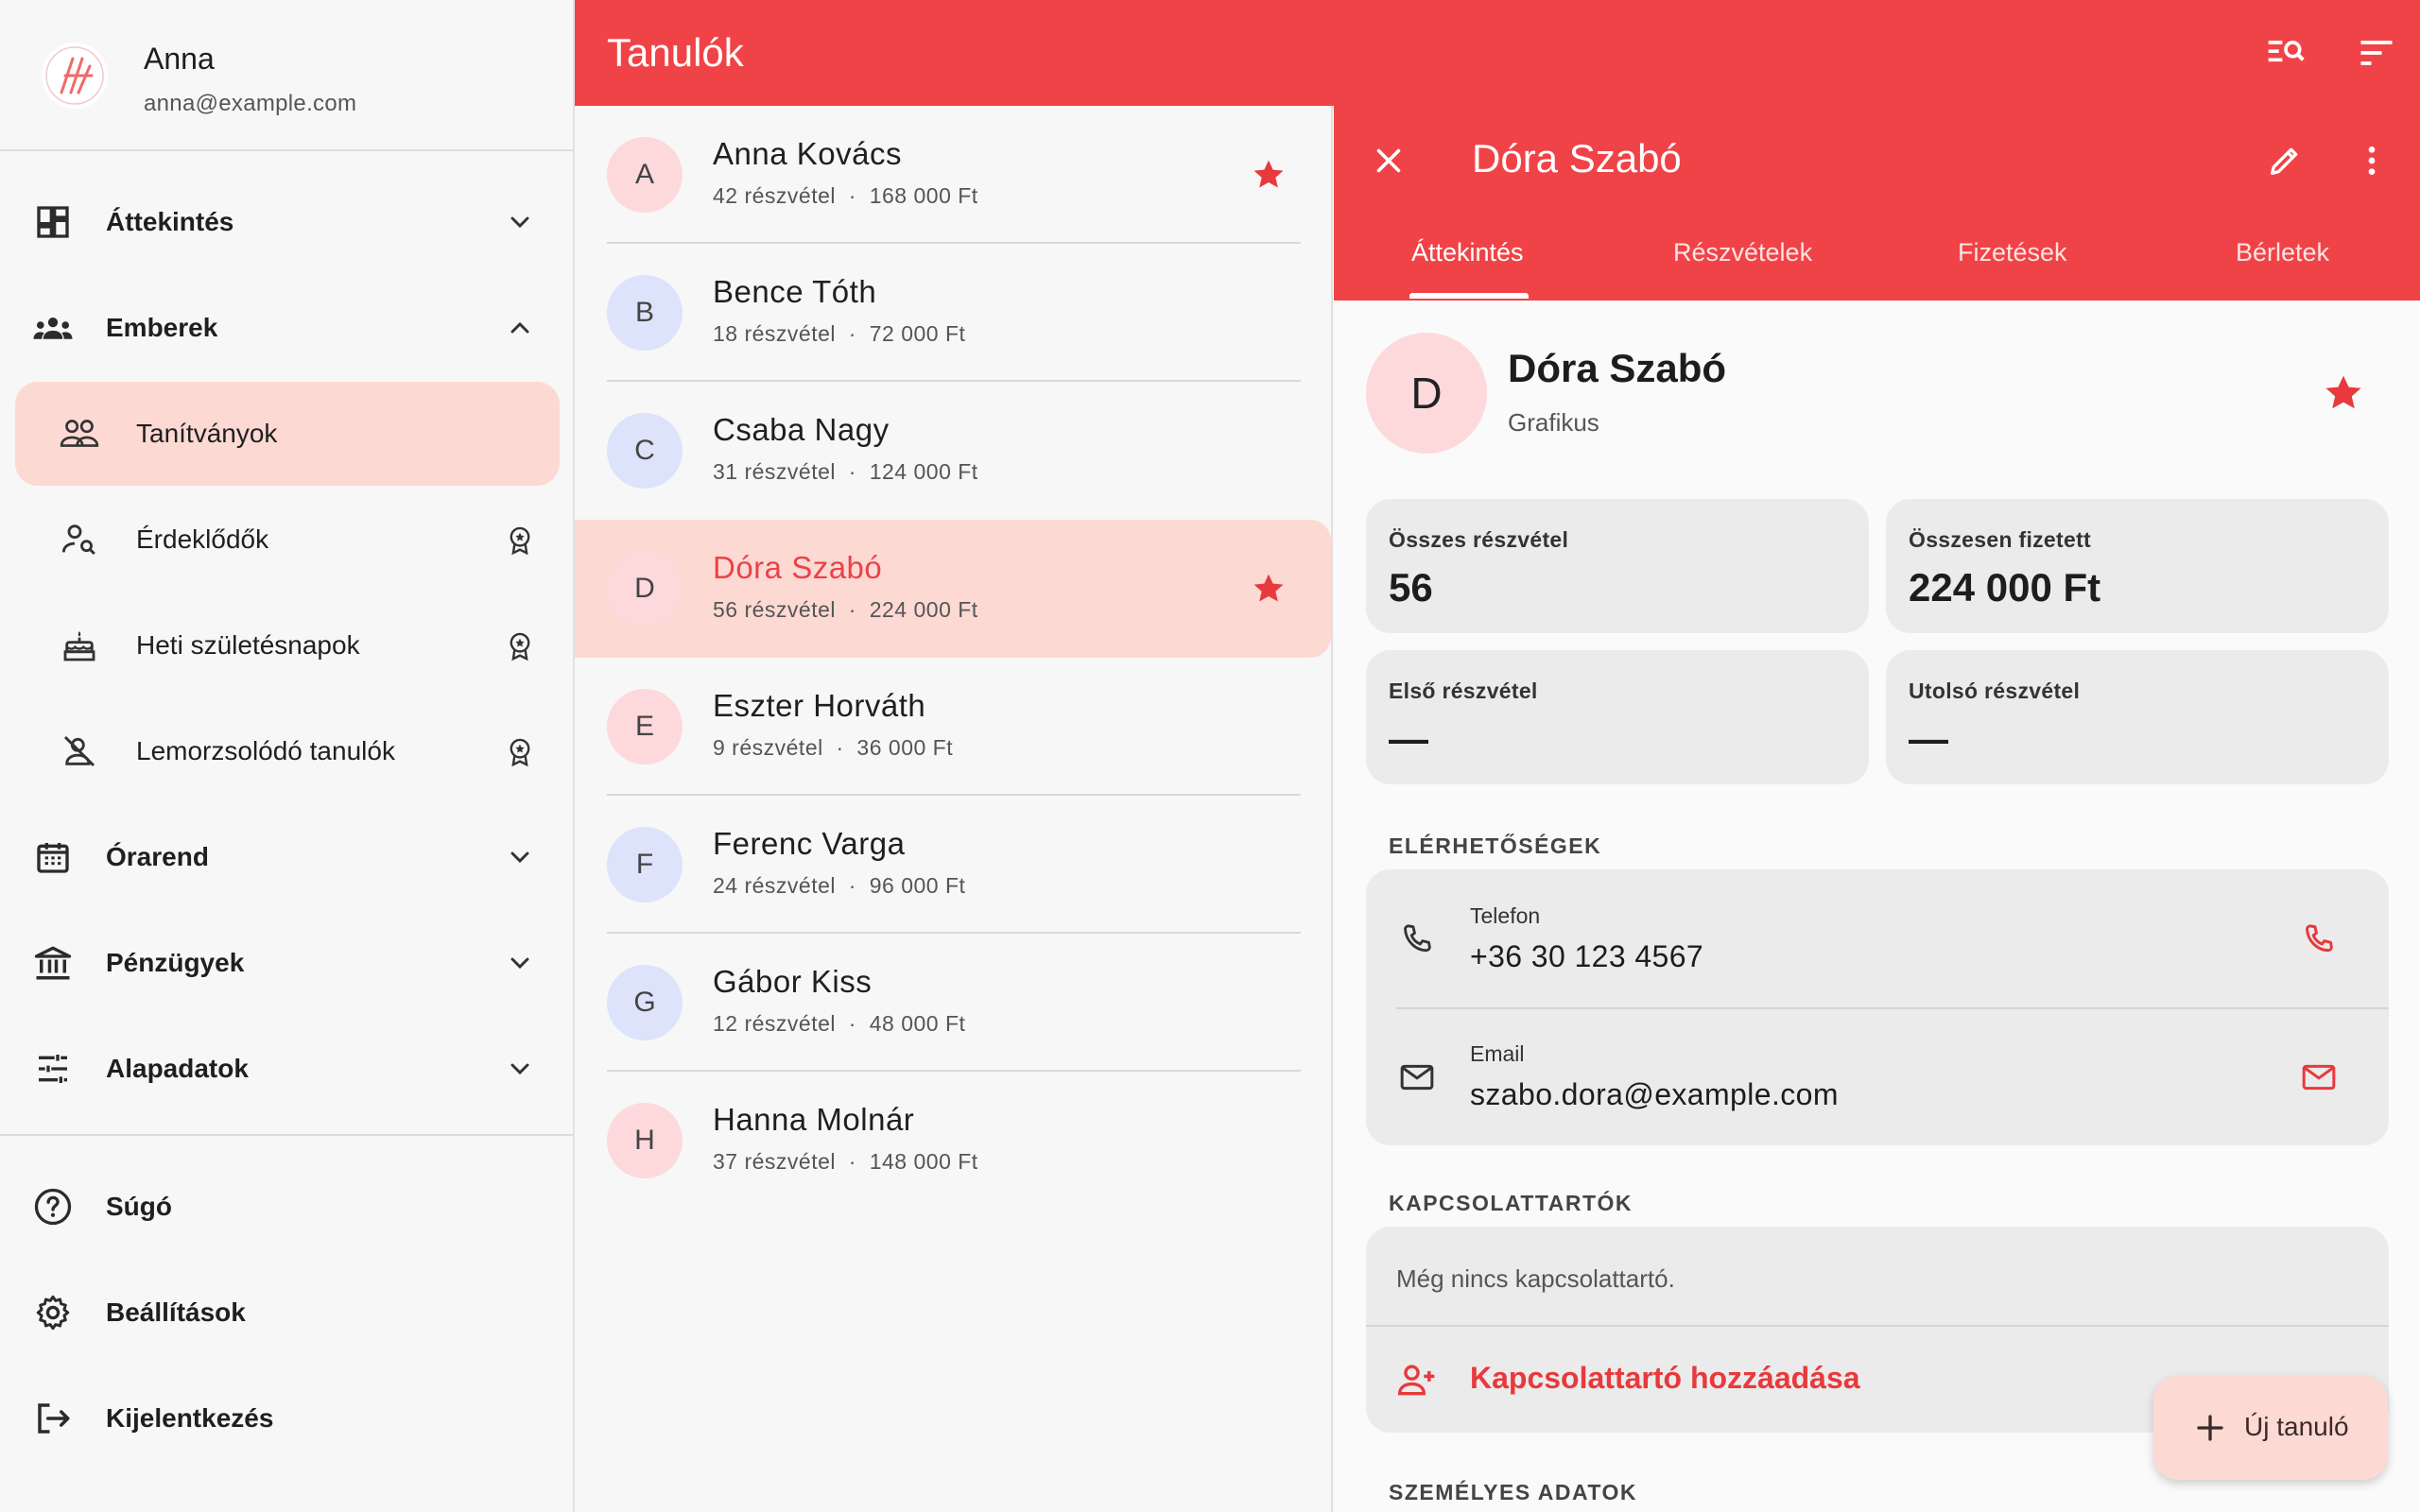 This screenshot has width=2420, height=1512. I want to click on send-mail-icon, so click(2319, 1077).